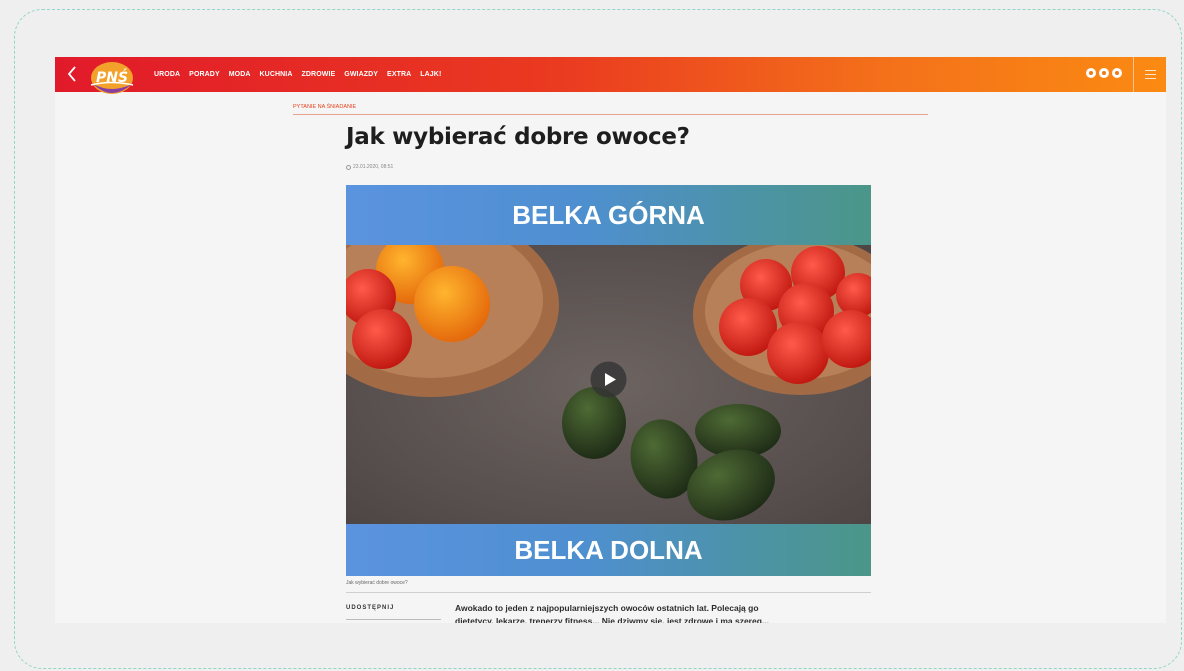  I want to click on nav-link-porady: PORADY, so click(204, 74).